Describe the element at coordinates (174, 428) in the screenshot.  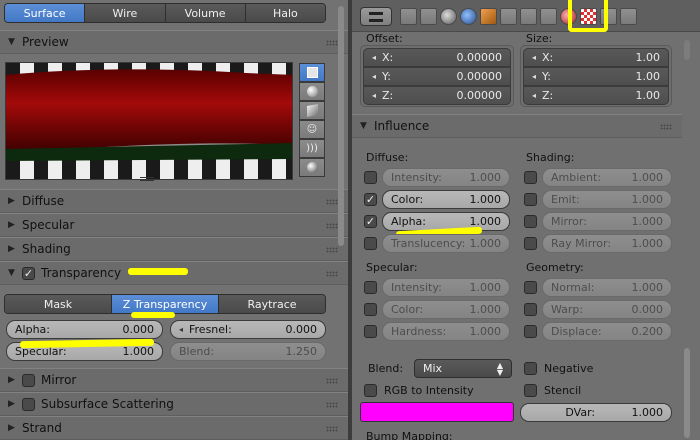
I see `strand-panel-header: ▶ Strand` at that location.